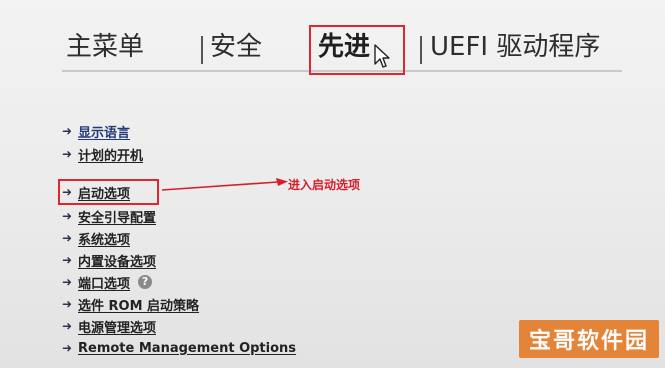 The height and width of the screenshot is (368, 665). Describe the element at coordinates (515, 47) in the screenshot. I see `tab-uefi-drivers: UEFI 驱动程序` at that location.